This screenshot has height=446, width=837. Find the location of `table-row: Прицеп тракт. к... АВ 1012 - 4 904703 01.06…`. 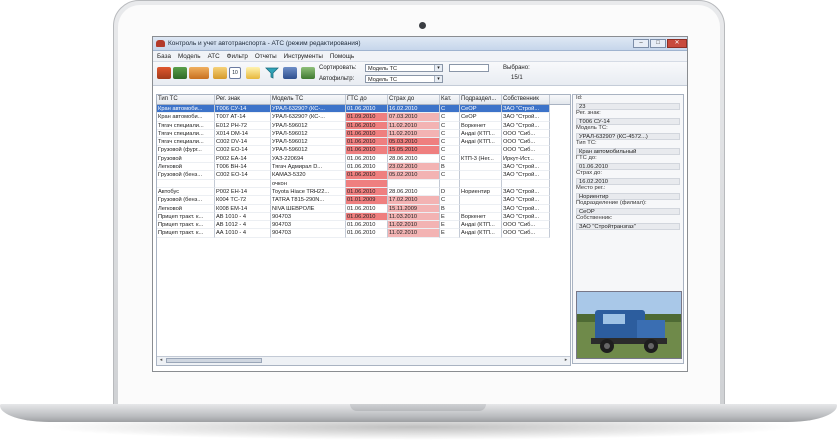

table-row: Прицеп тракт. к... АВ 1012 - 4 904703 01.06… is located at coordinates (363, 225).